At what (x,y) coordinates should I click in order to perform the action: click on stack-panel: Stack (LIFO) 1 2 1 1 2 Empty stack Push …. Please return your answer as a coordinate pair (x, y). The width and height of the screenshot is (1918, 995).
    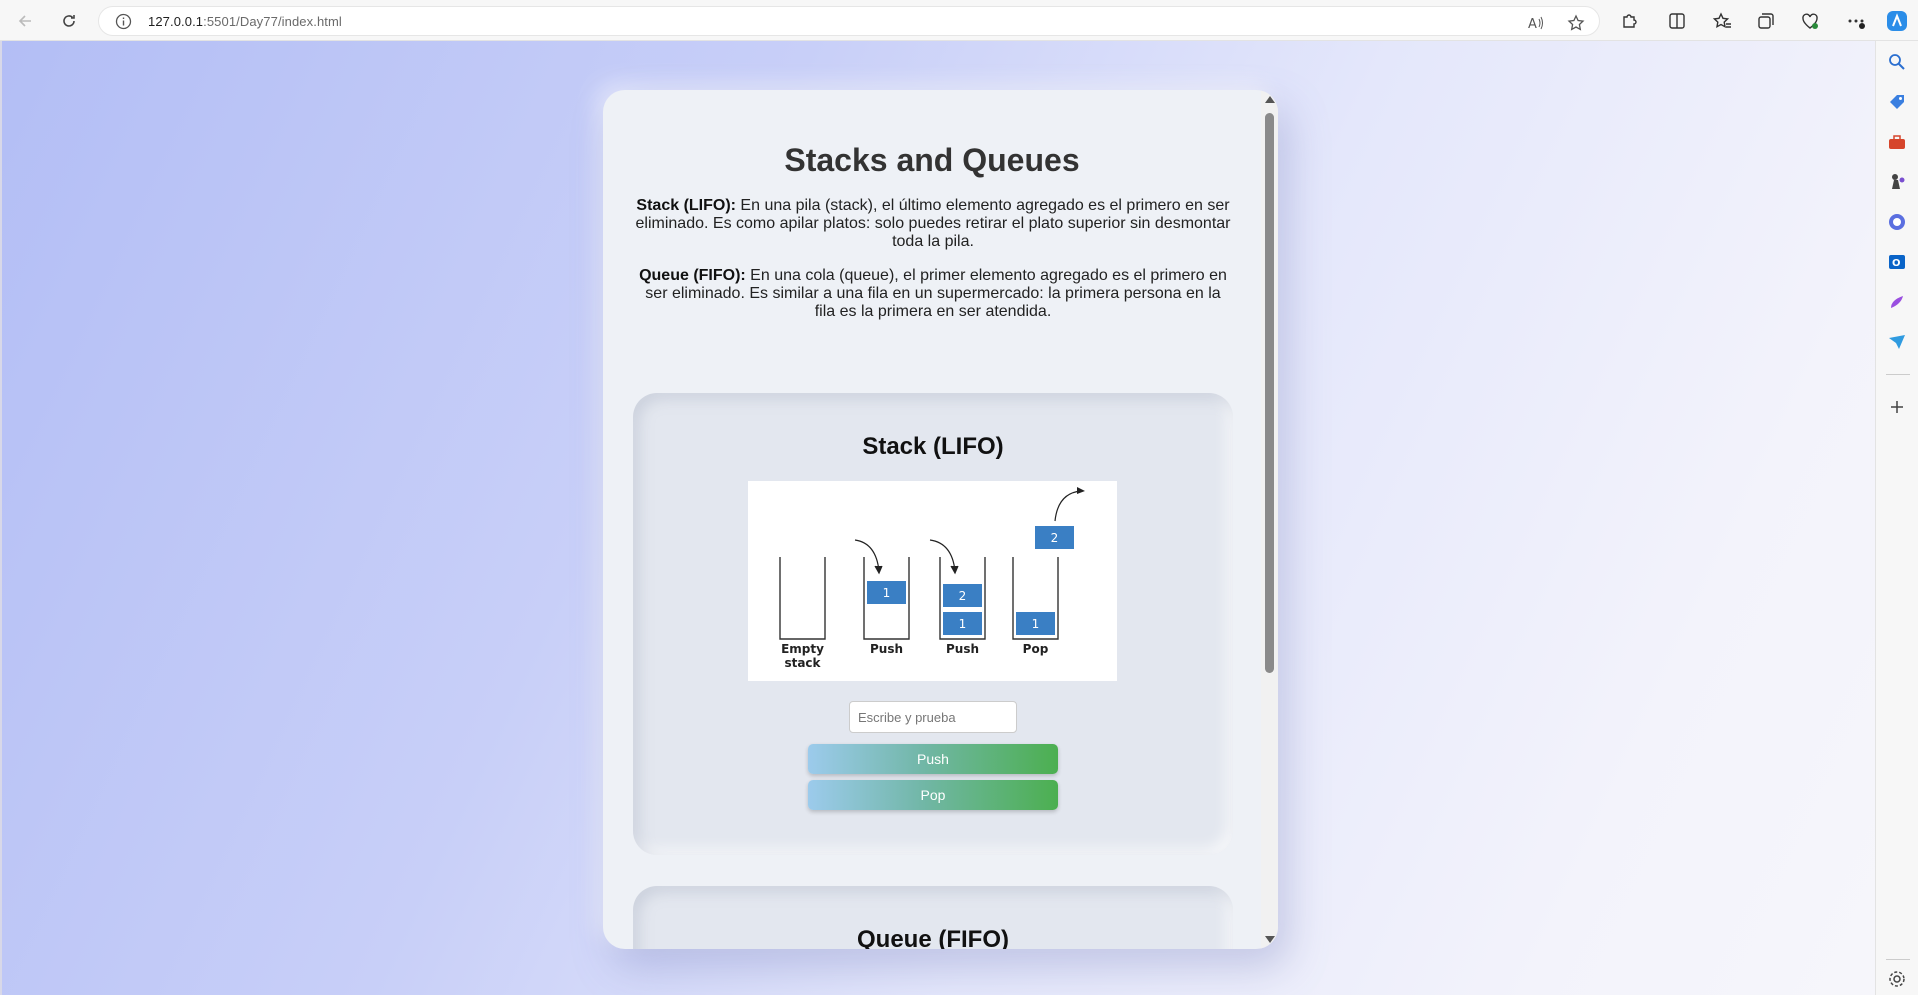
    Looking at the image, I should click on (933, 624).